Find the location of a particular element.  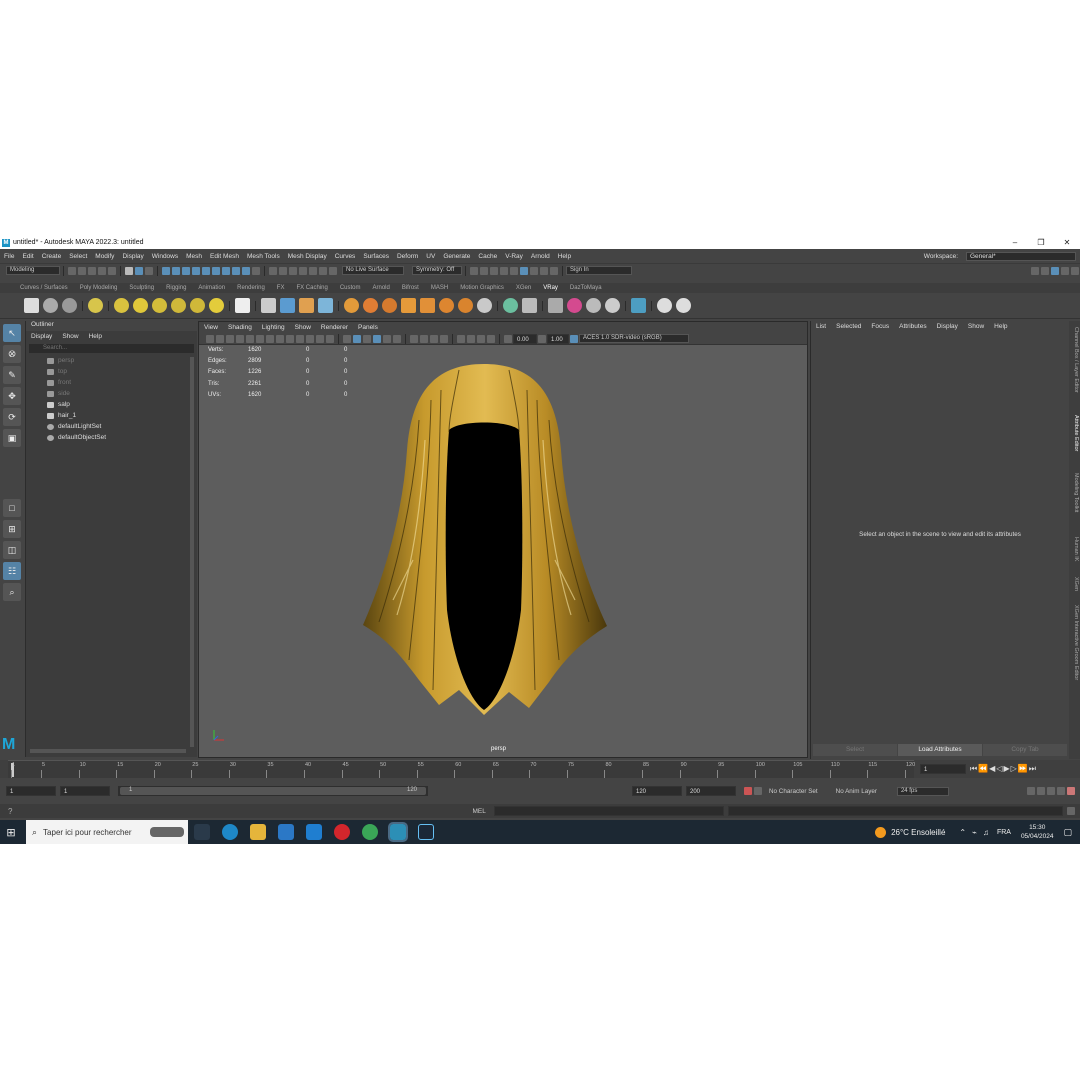

two-view-icon: ◫ is located at coordinates (12, 550).